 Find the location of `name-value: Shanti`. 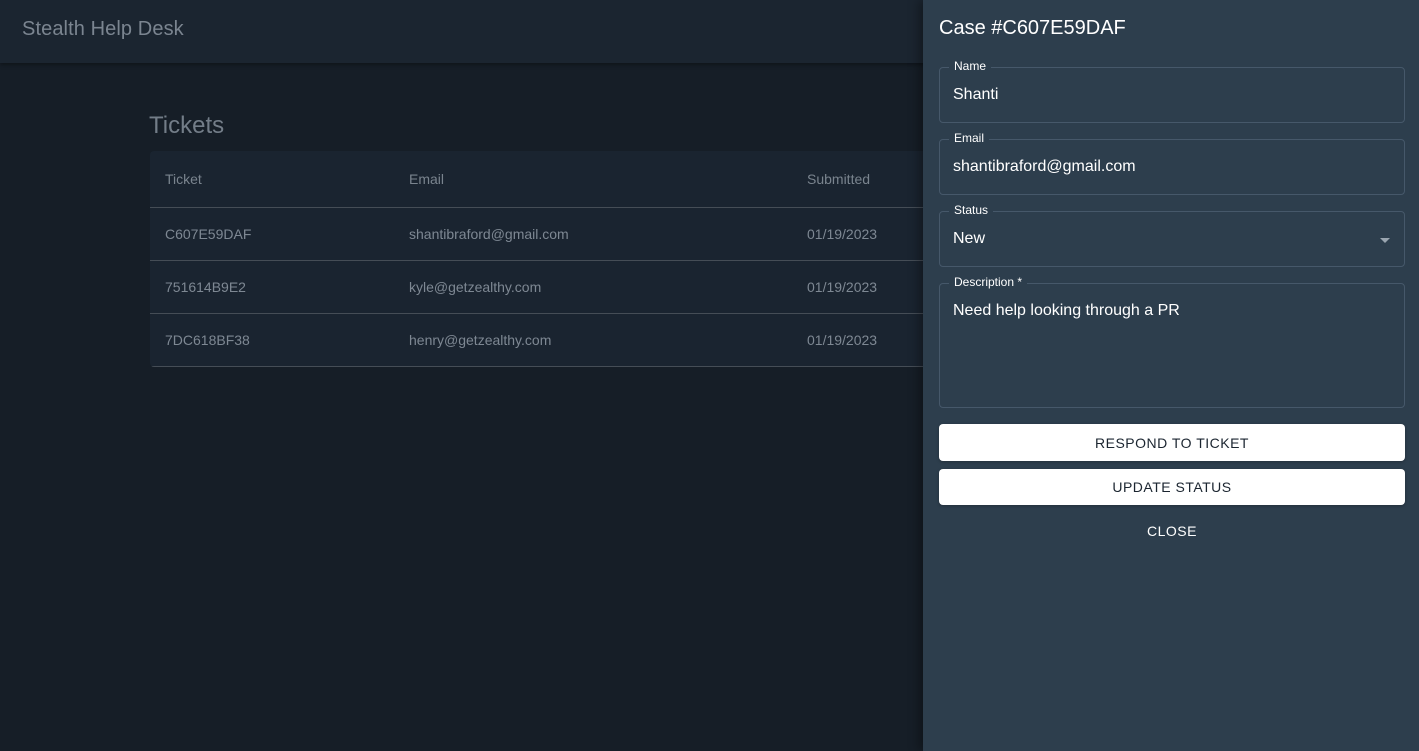

name-value: Shanti is located at coordinates (975, 95).